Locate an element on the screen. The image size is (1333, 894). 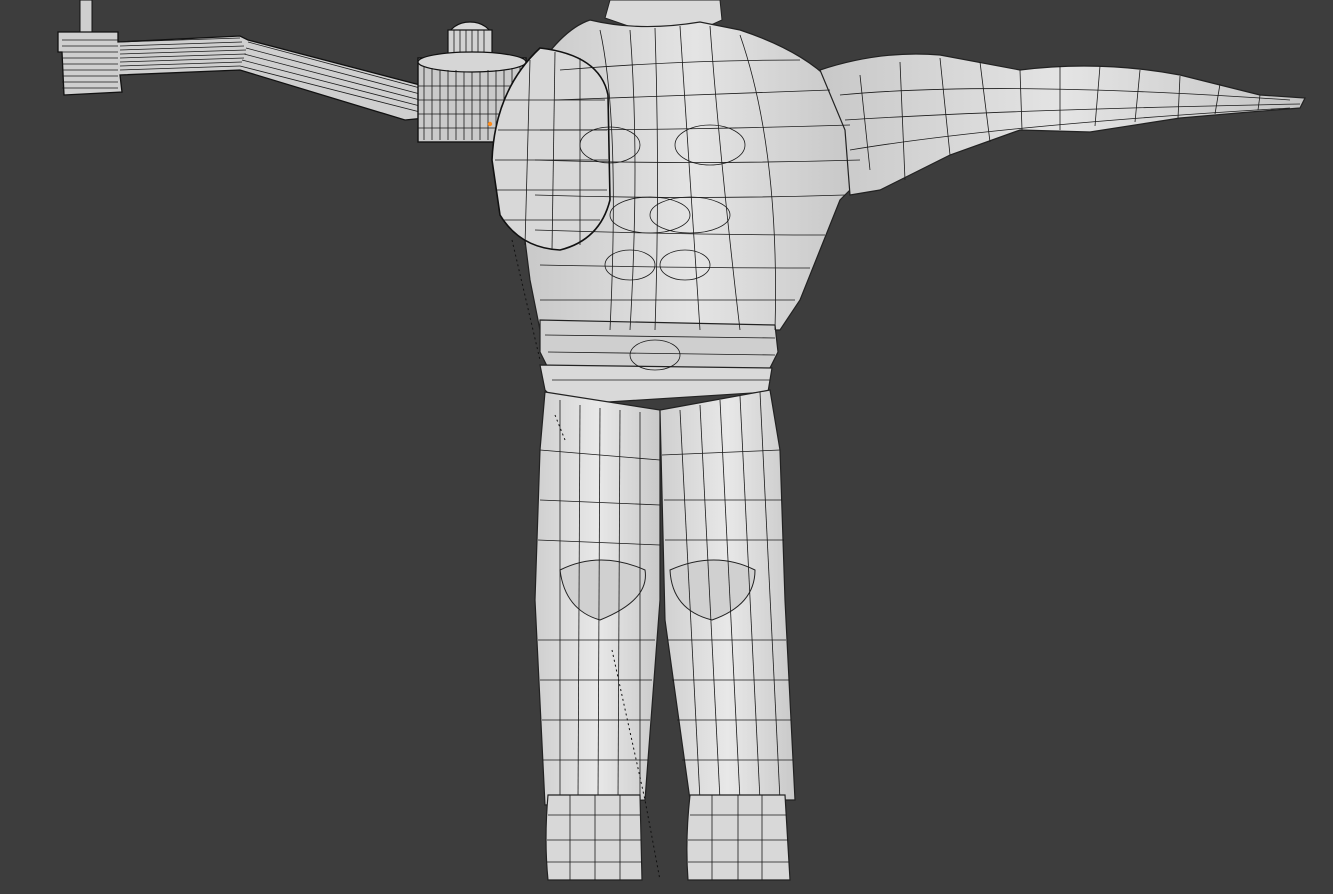
mechanical-arm is located at coordinates (292, 71).